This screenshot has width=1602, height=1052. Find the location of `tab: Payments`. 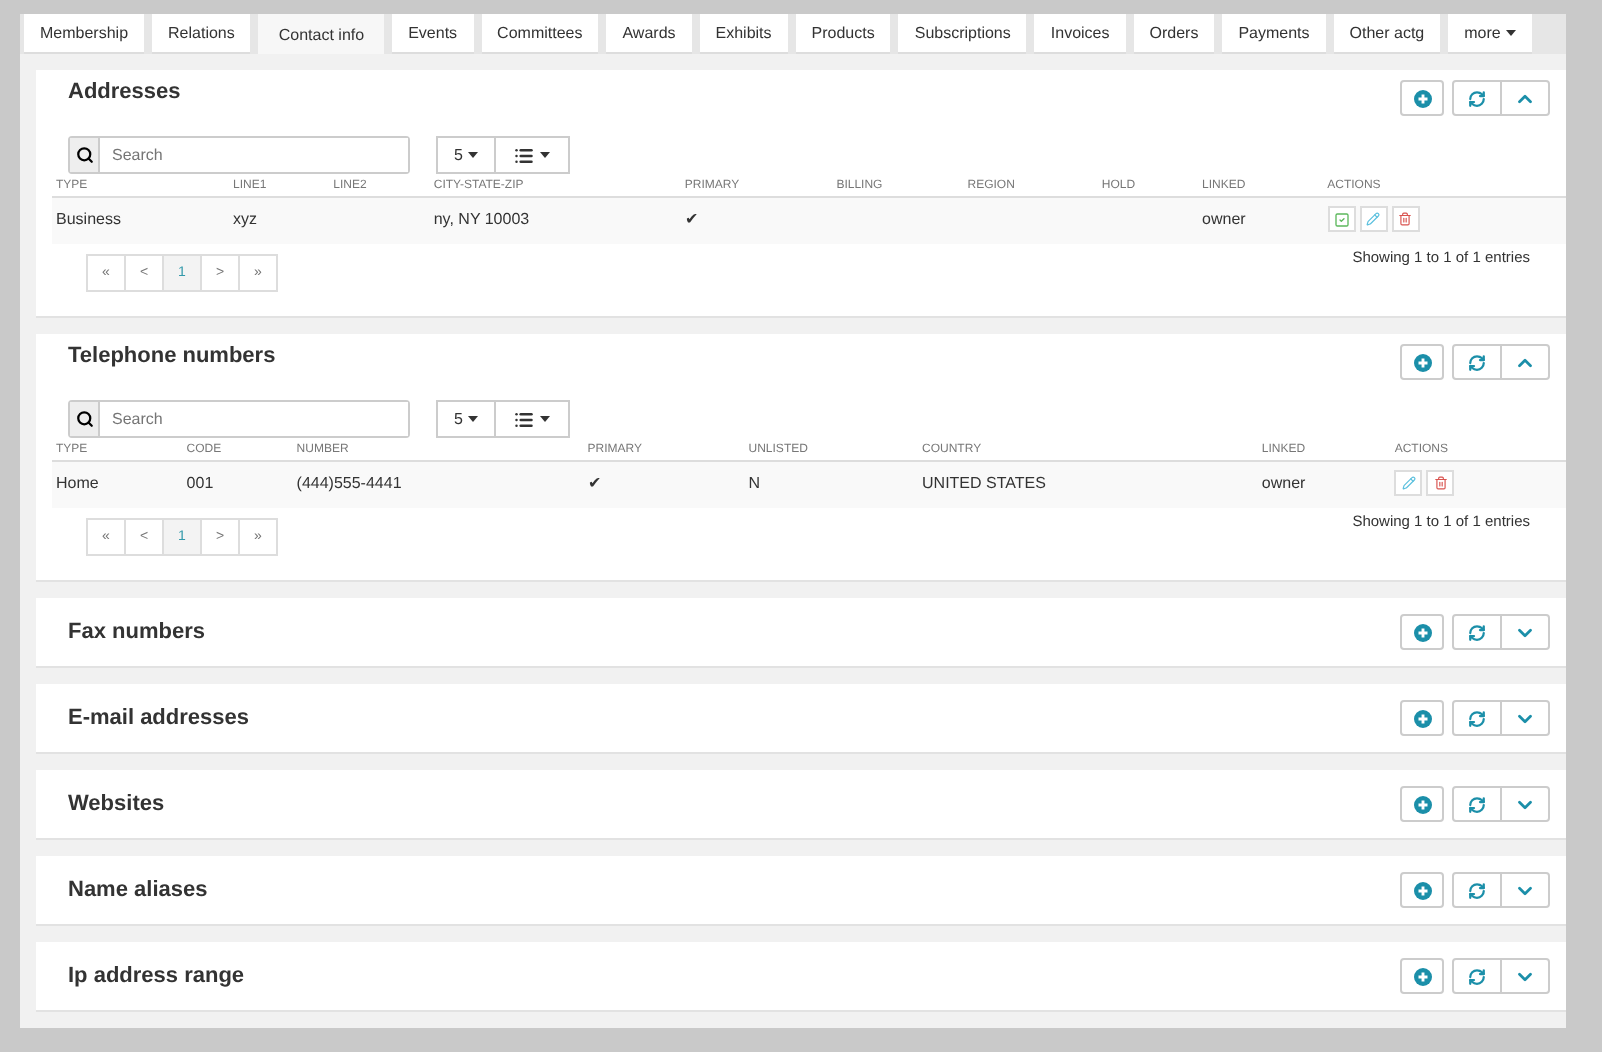

tab: Payments is located at coordinates (1274, 34).